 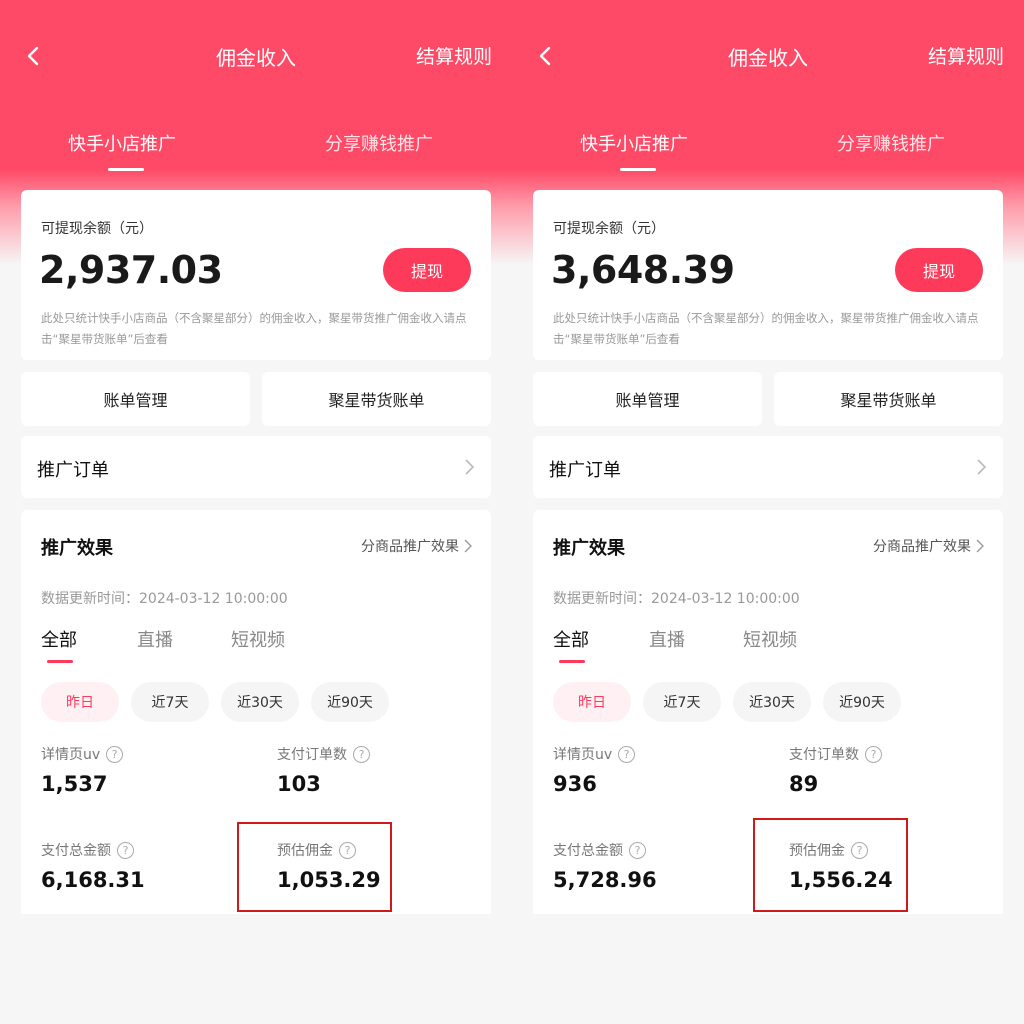 What do you see at coordinates (889, 770) in the screenshot?
I see `metric-paid-orders: 支付订单数? 89` at bounding box center [889, 770].